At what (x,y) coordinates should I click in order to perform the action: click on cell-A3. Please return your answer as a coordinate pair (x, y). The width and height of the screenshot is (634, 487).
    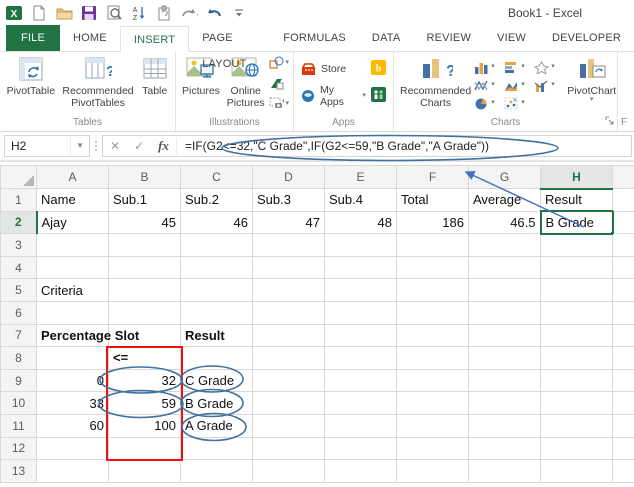
    Looking at the image, I should click on (72, 245).